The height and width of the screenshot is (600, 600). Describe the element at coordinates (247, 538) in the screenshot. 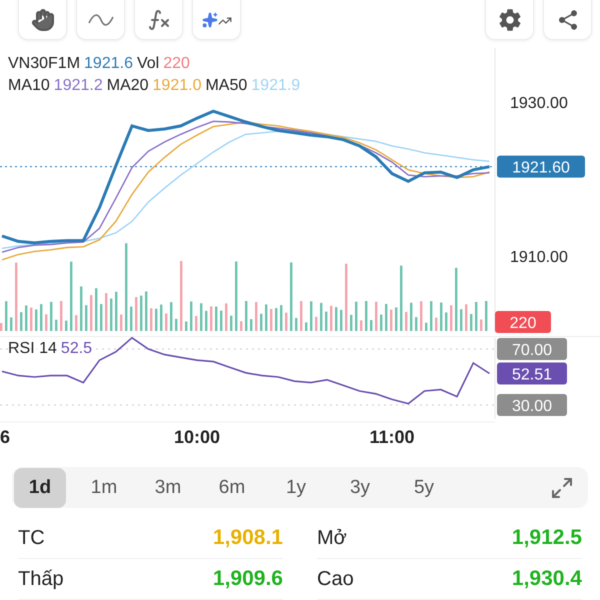

I see `stat-value: 1,908.1` at that location.